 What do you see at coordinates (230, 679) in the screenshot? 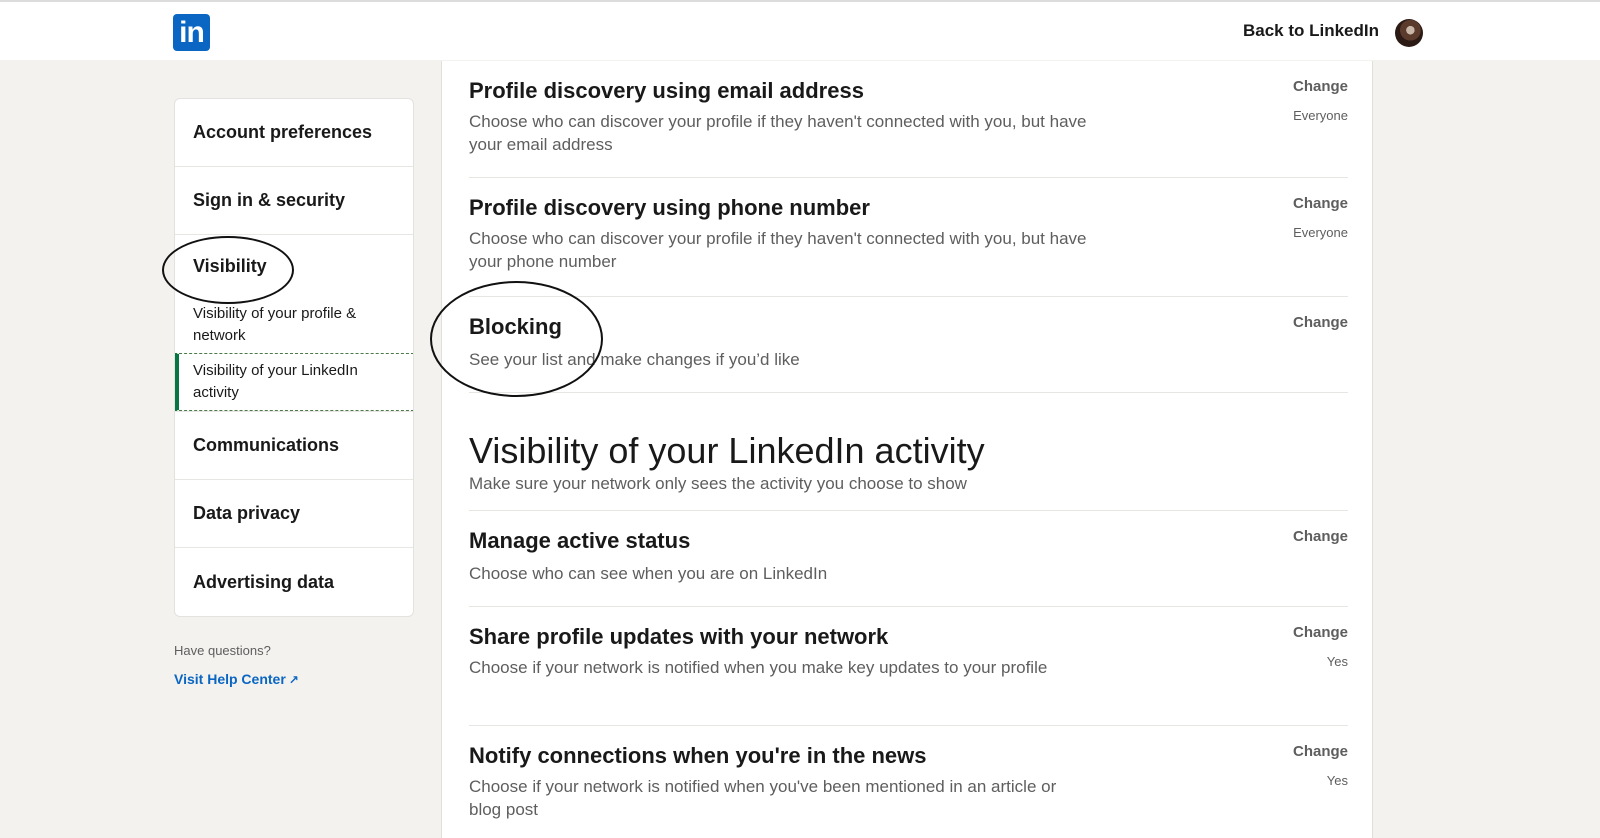
I see `help-center-label: Visit Help Center` at bounding box center [230, 679].